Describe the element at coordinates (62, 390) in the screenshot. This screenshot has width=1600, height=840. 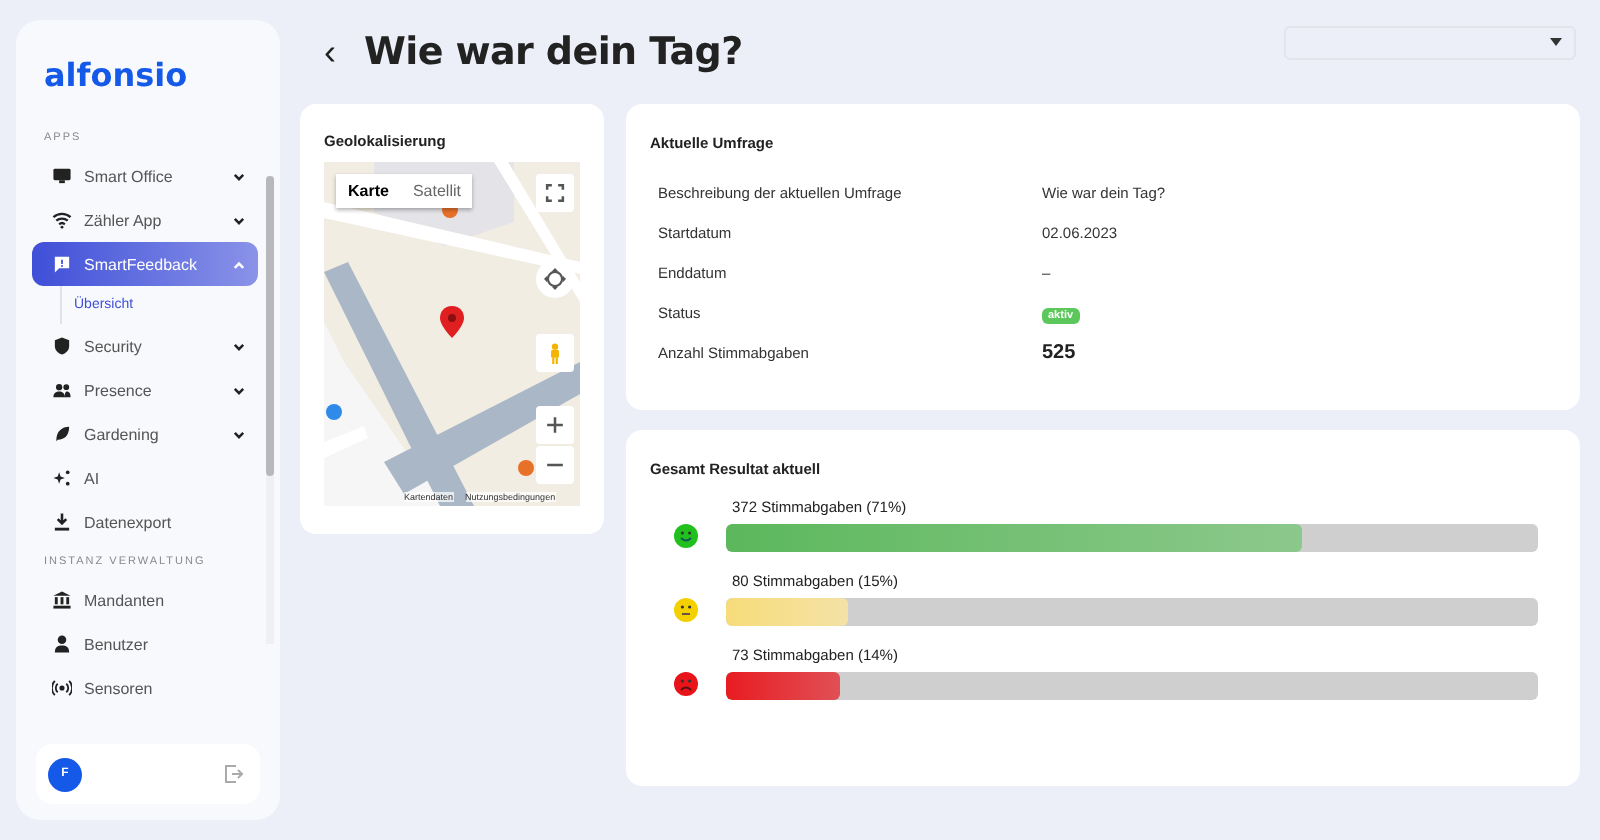
I see `people-icon` at that location.